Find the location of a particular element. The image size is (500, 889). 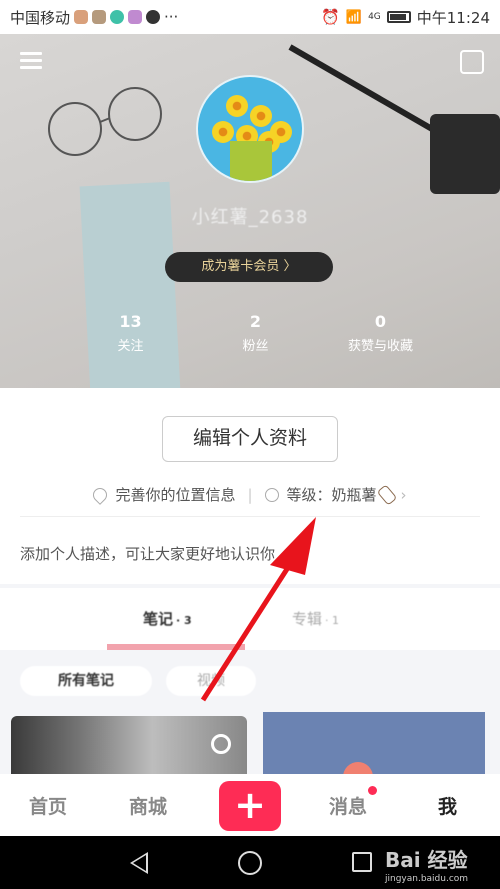

stat-likes-collections: 0 获赞与收藏 is located at coordinates (380, 333).